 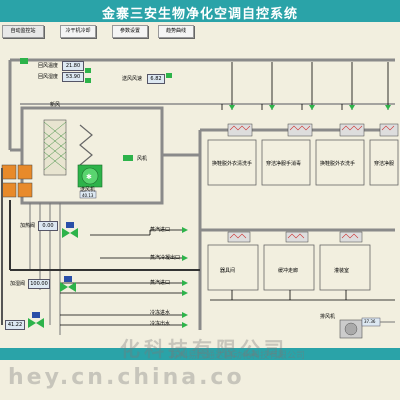 I want to click on pipe-steam-in-label: 蒸汽进口, so click(x=160, y=230).